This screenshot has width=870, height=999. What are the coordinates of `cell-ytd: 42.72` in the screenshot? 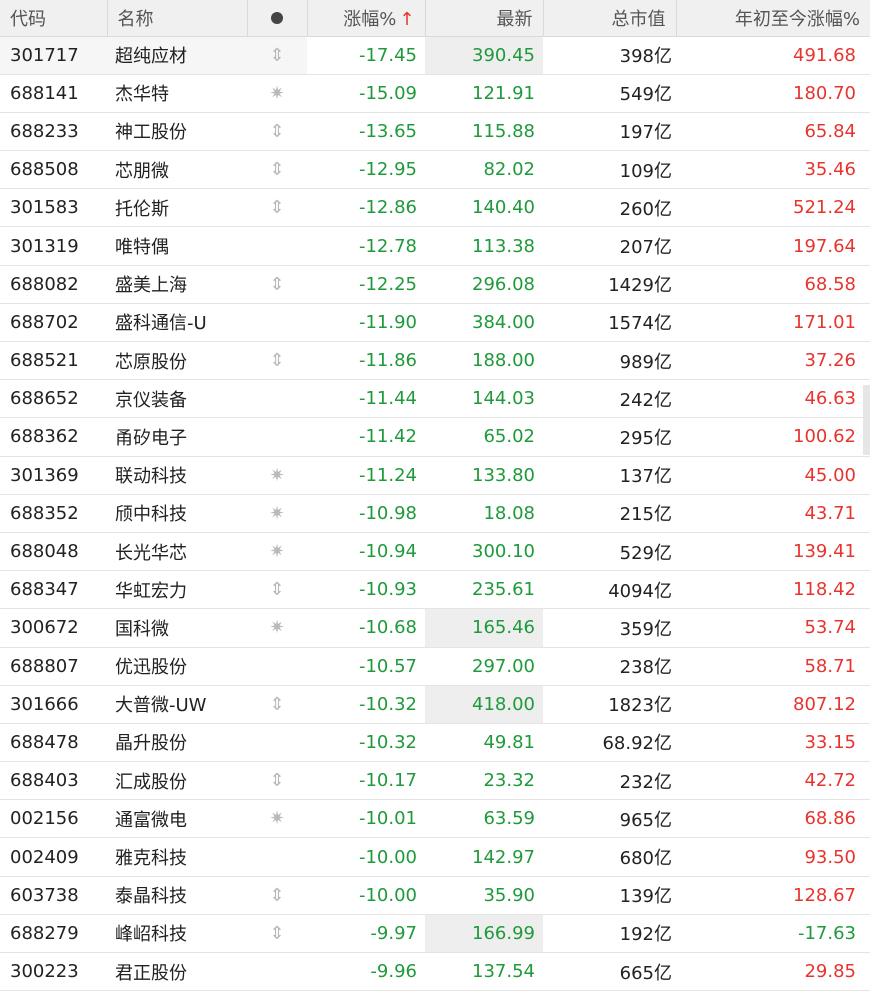 It's located at (830, 781).